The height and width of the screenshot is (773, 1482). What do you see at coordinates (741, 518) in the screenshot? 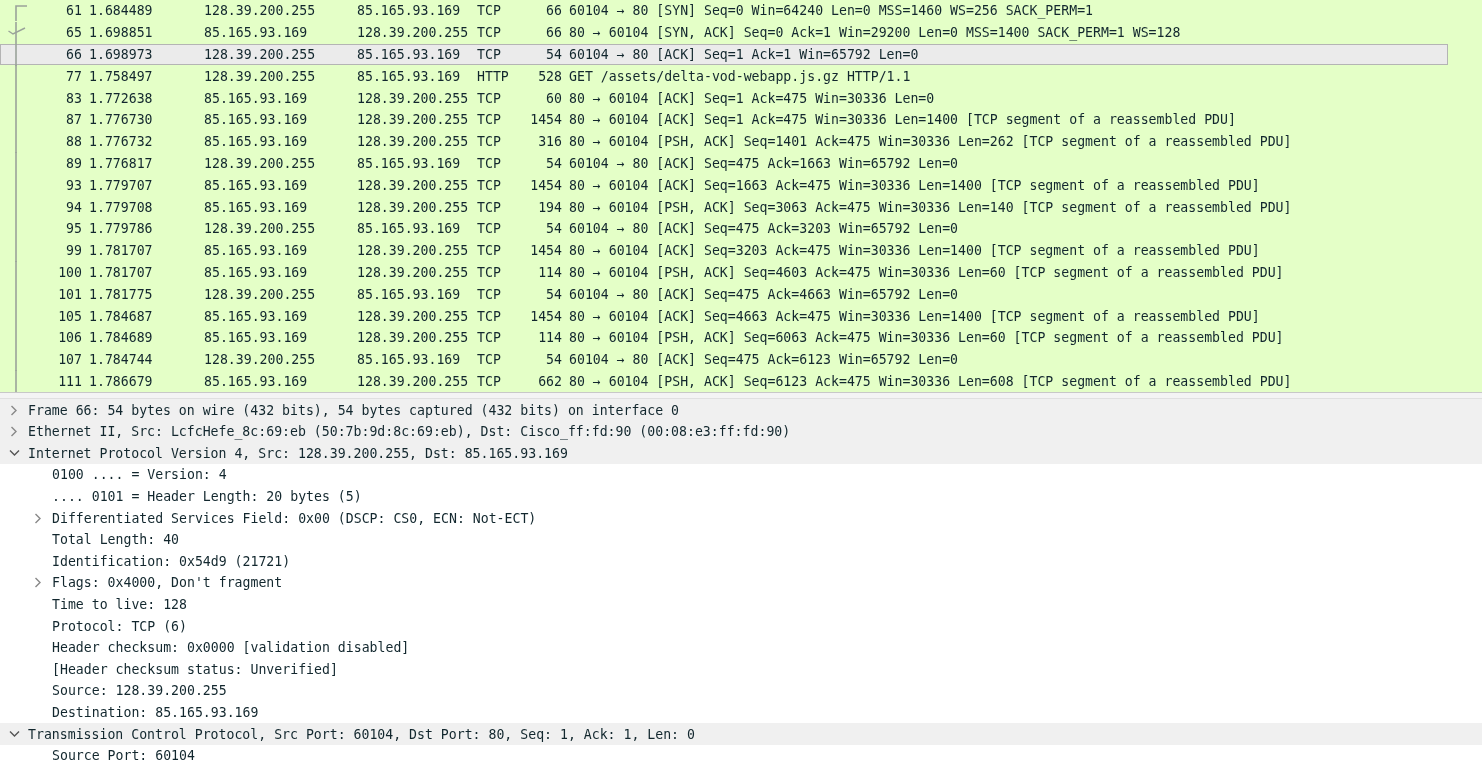
I see `tree-line: Differentiated Services Field: 0x00 (DSCP: CS0, ECN: Not-ECT)` at bounding box center [741, 518].